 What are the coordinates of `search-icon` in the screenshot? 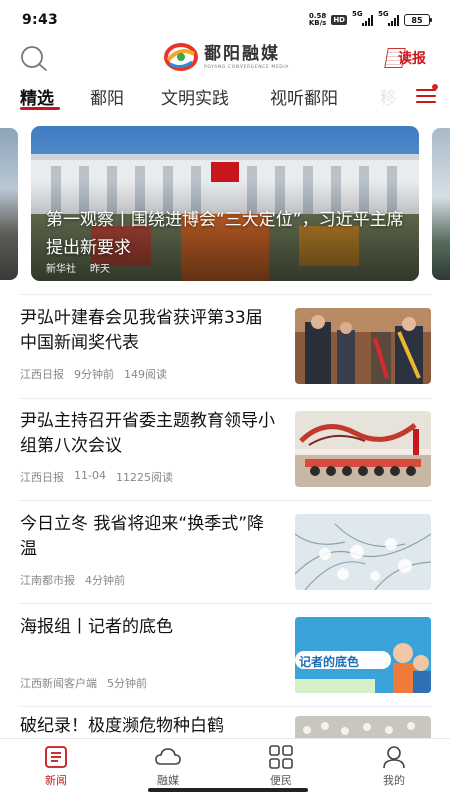 It's located at (34, 58).